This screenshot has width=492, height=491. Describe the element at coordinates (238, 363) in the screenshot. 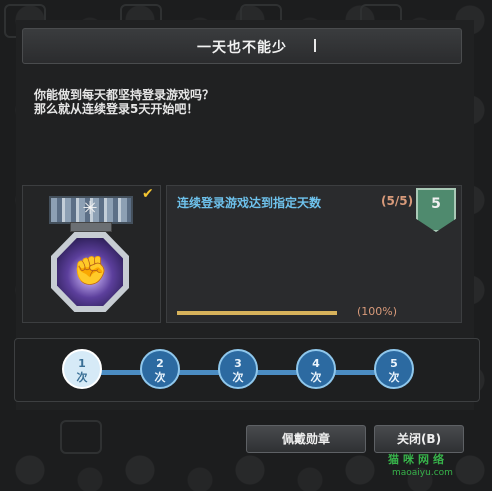

I see `step-number: 3` at that location.